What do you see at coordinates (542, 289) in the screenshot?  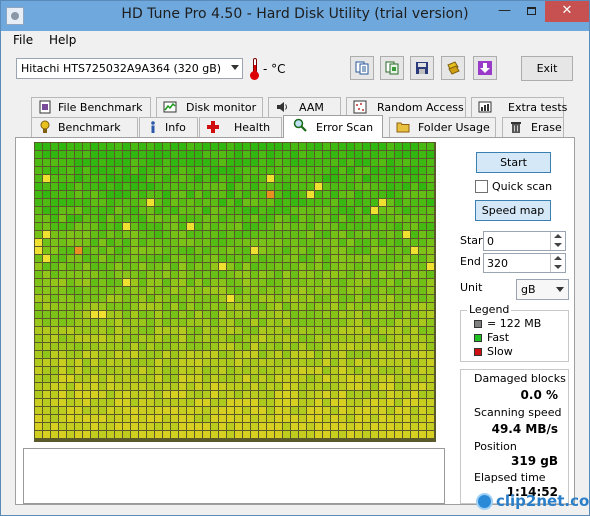 I see `unit-select: gB` at bounding box center [542, 289].